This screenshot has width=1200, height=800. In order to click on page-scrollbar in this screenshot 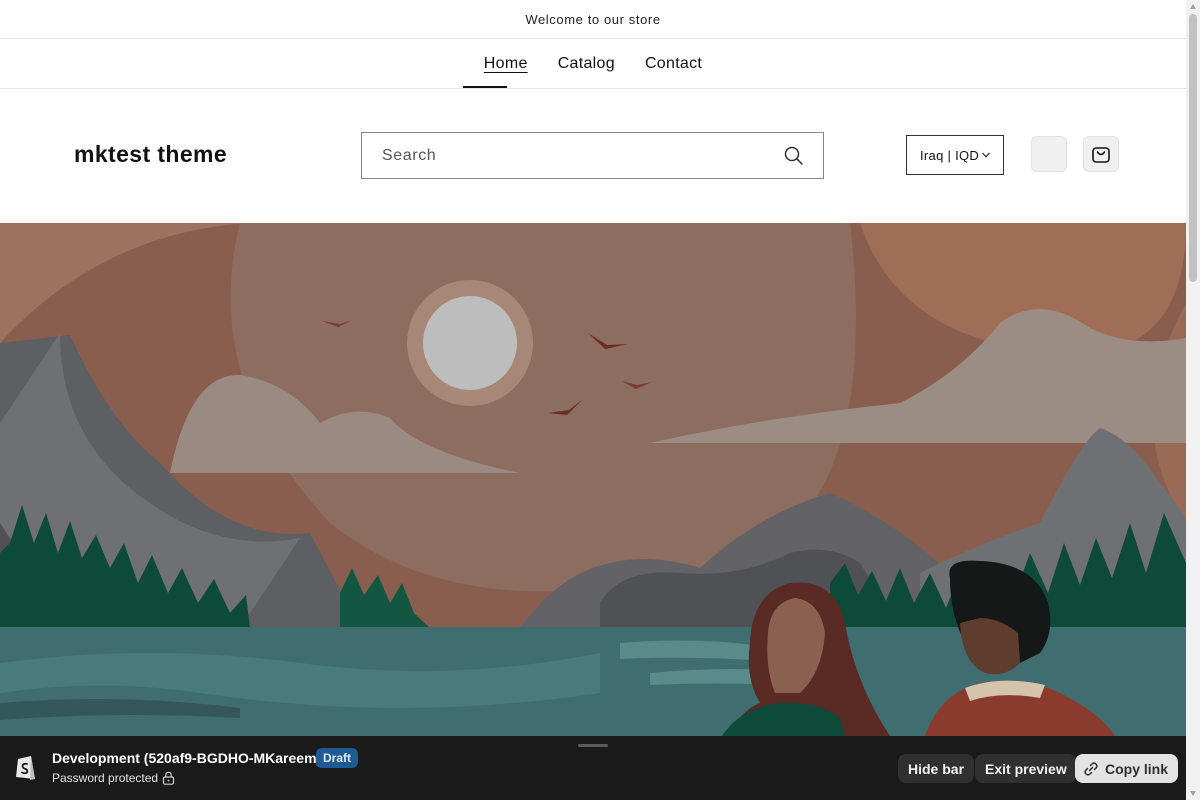, I will do `click(1193, 400)`.